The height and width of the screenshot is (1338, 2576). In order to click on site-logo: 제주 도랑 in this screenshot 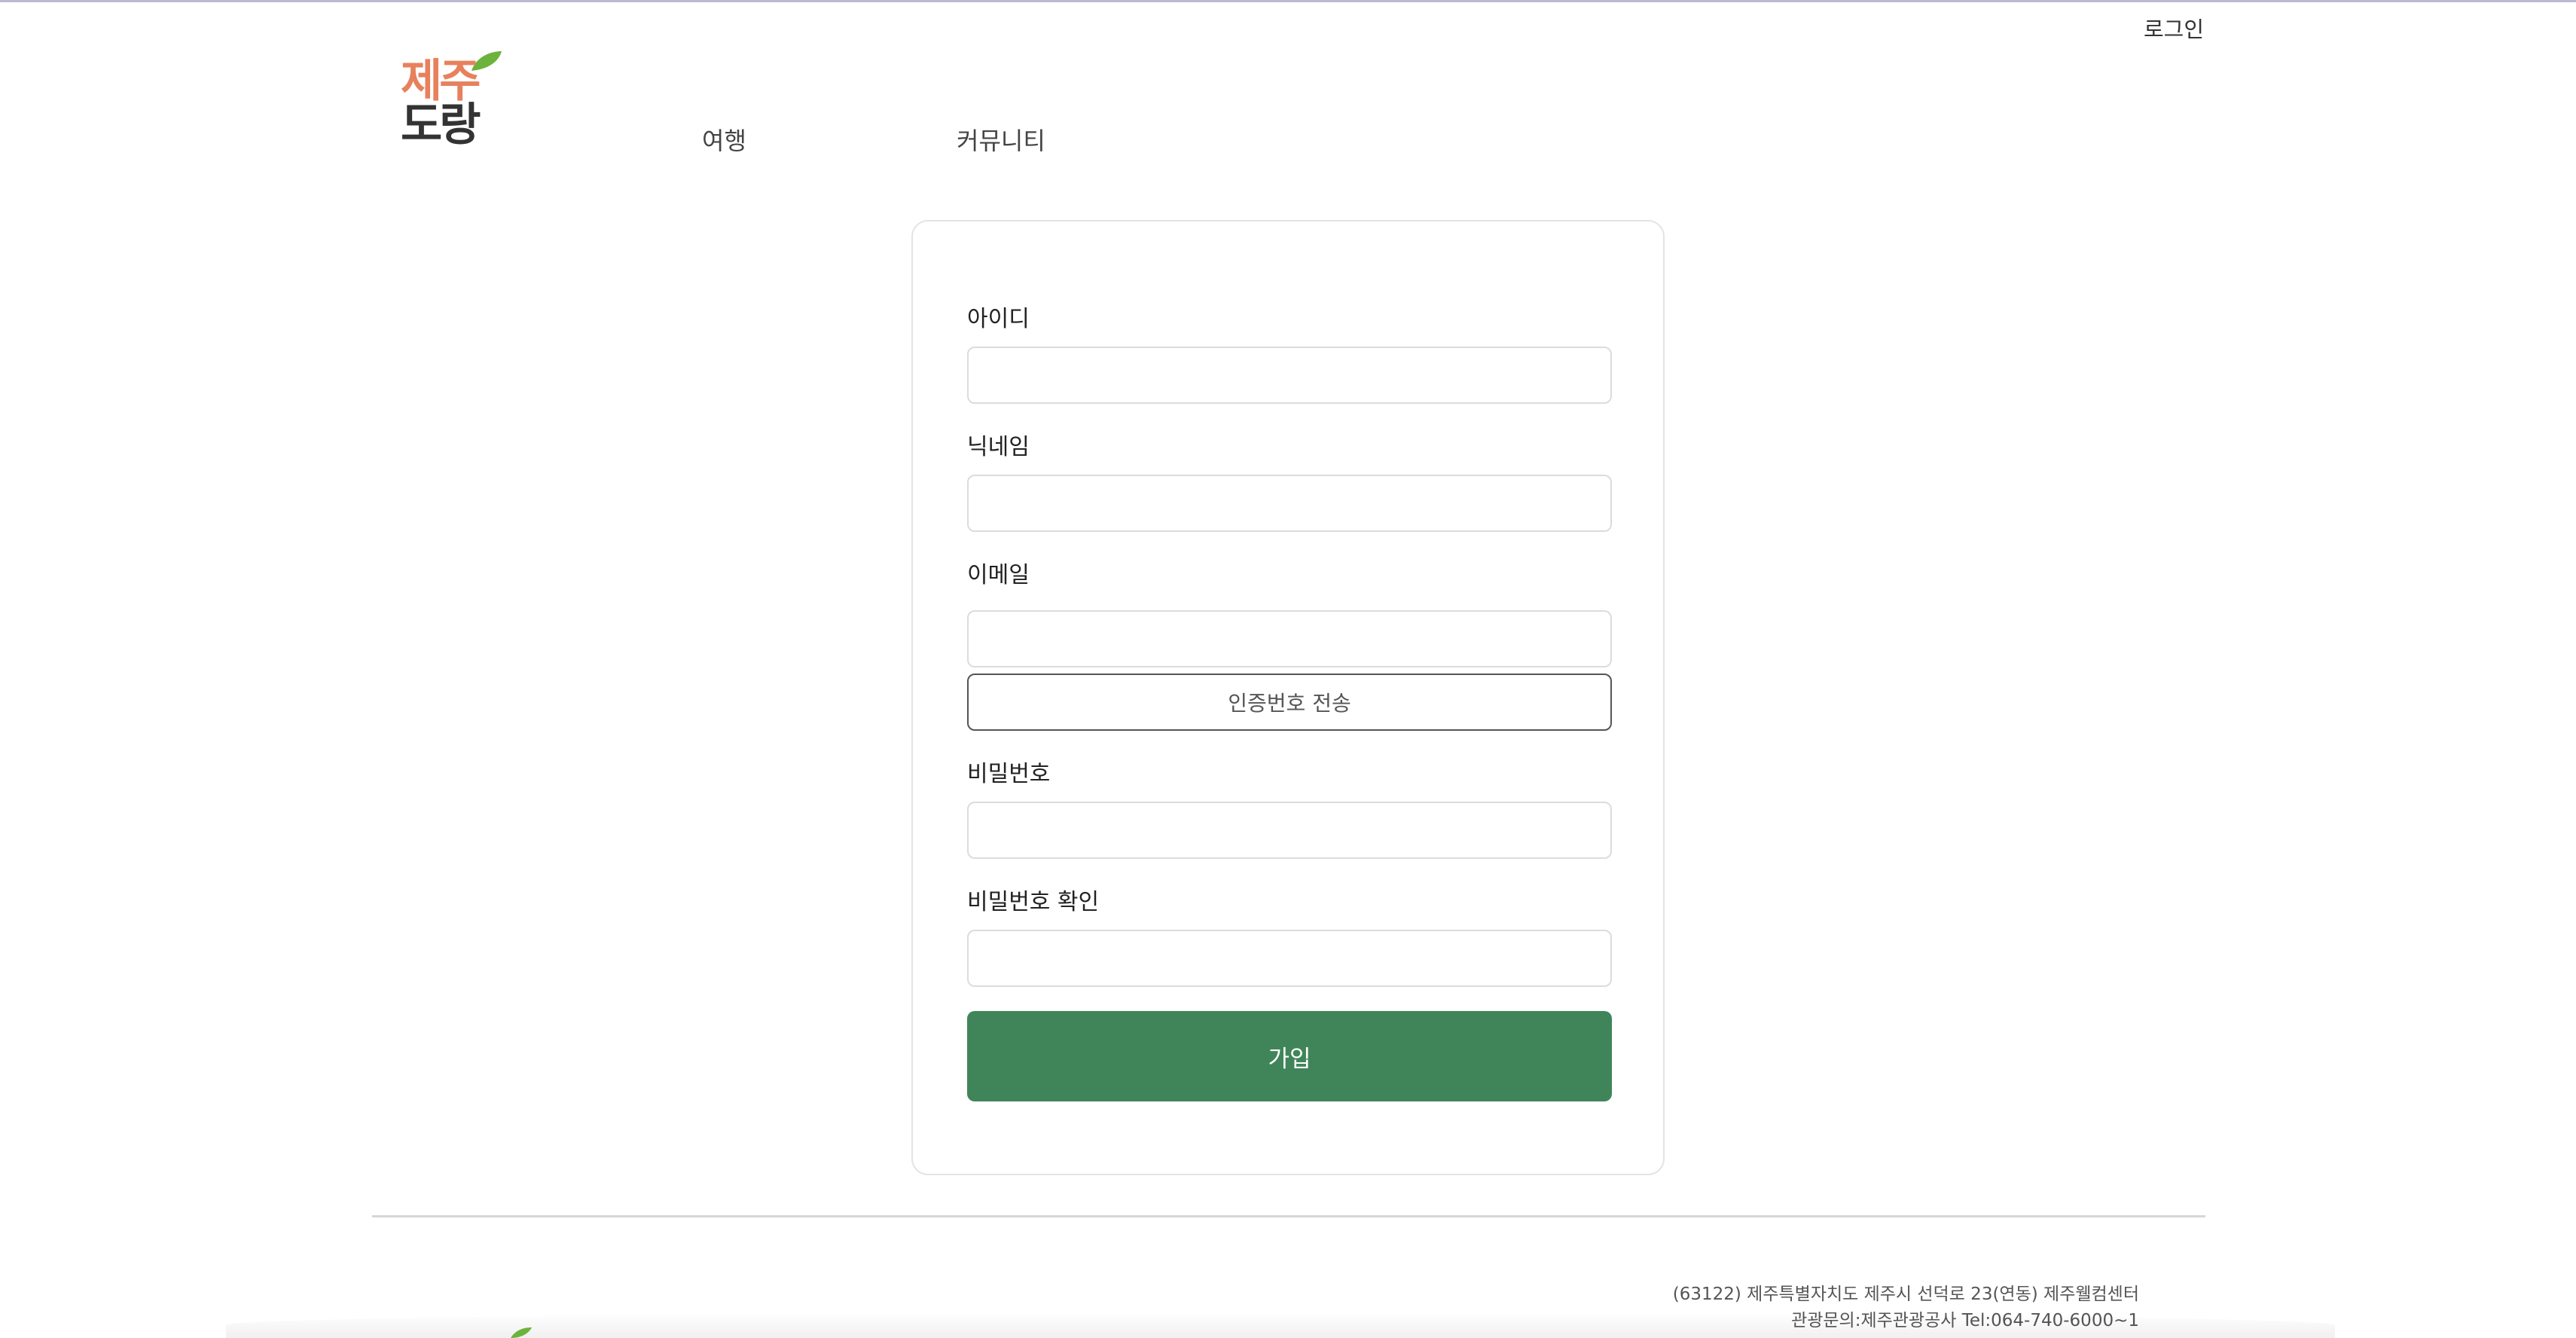, I will do `click(455, 105)`.